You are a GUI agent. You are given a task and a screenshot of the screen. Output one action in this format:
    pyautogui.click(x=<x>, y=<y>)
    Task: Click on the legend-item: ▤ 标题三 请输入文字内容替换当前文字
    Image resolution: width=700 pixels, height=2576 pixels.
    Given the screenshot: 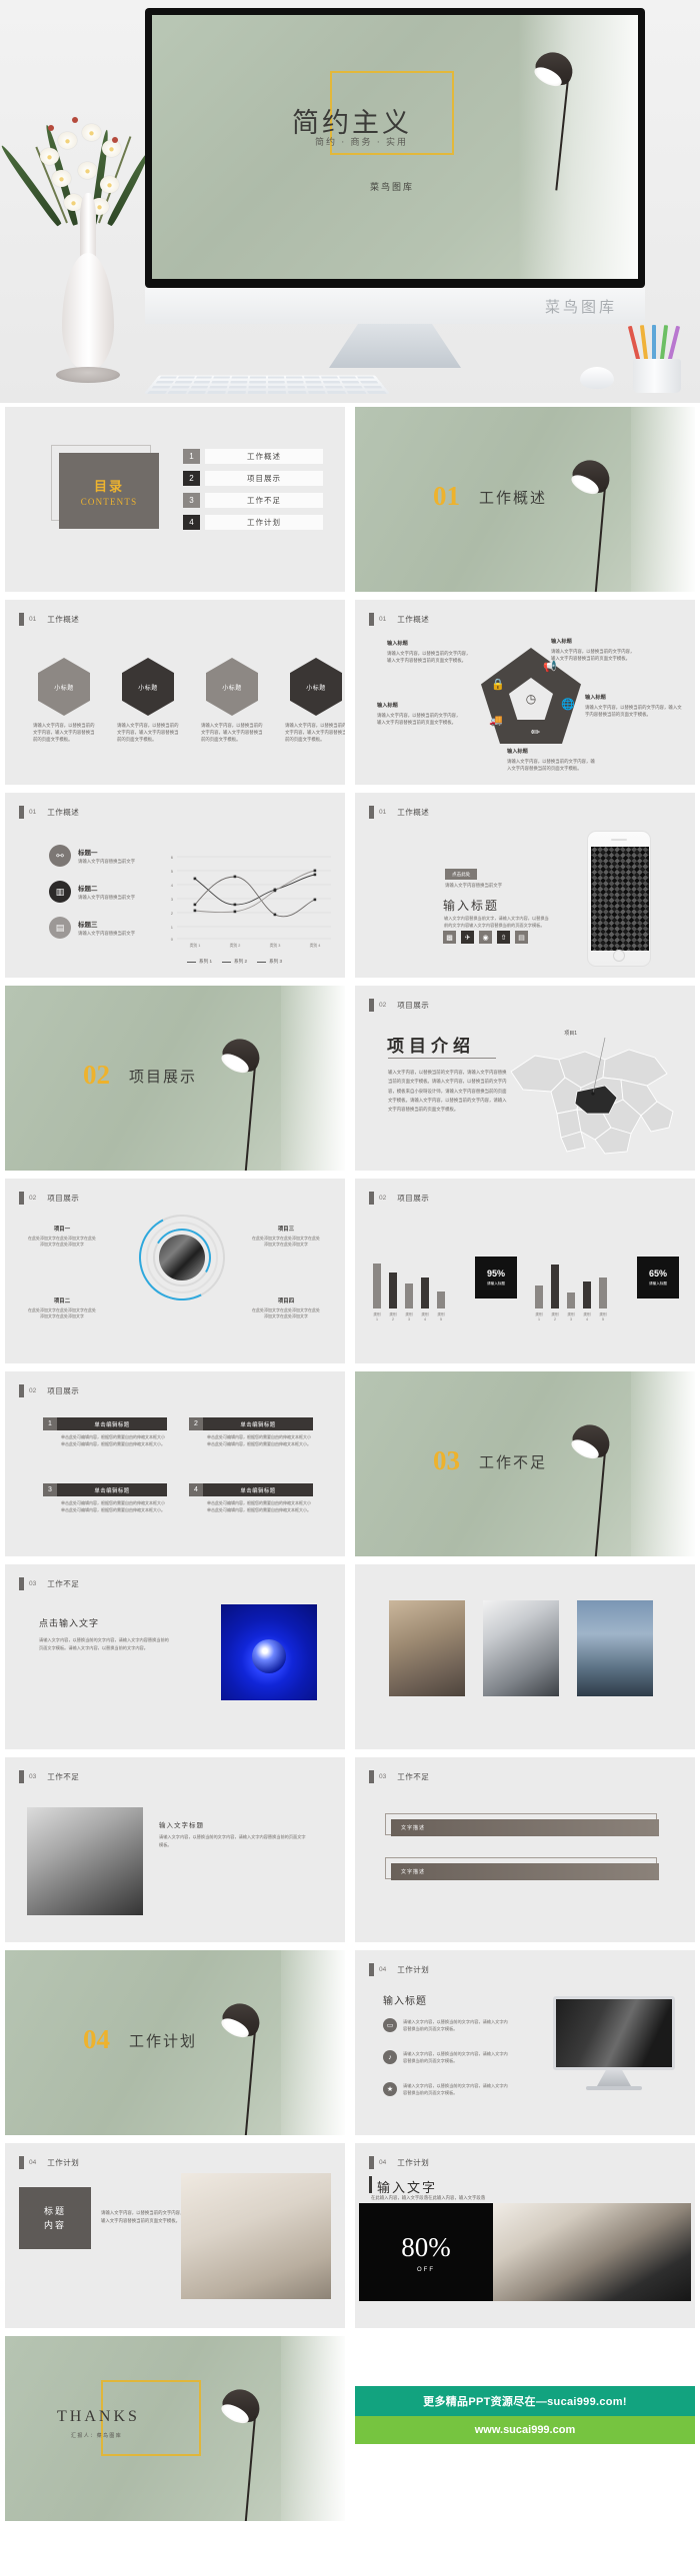 What is the action you would take?
    pyautogui.click(x=92, y=928)
    